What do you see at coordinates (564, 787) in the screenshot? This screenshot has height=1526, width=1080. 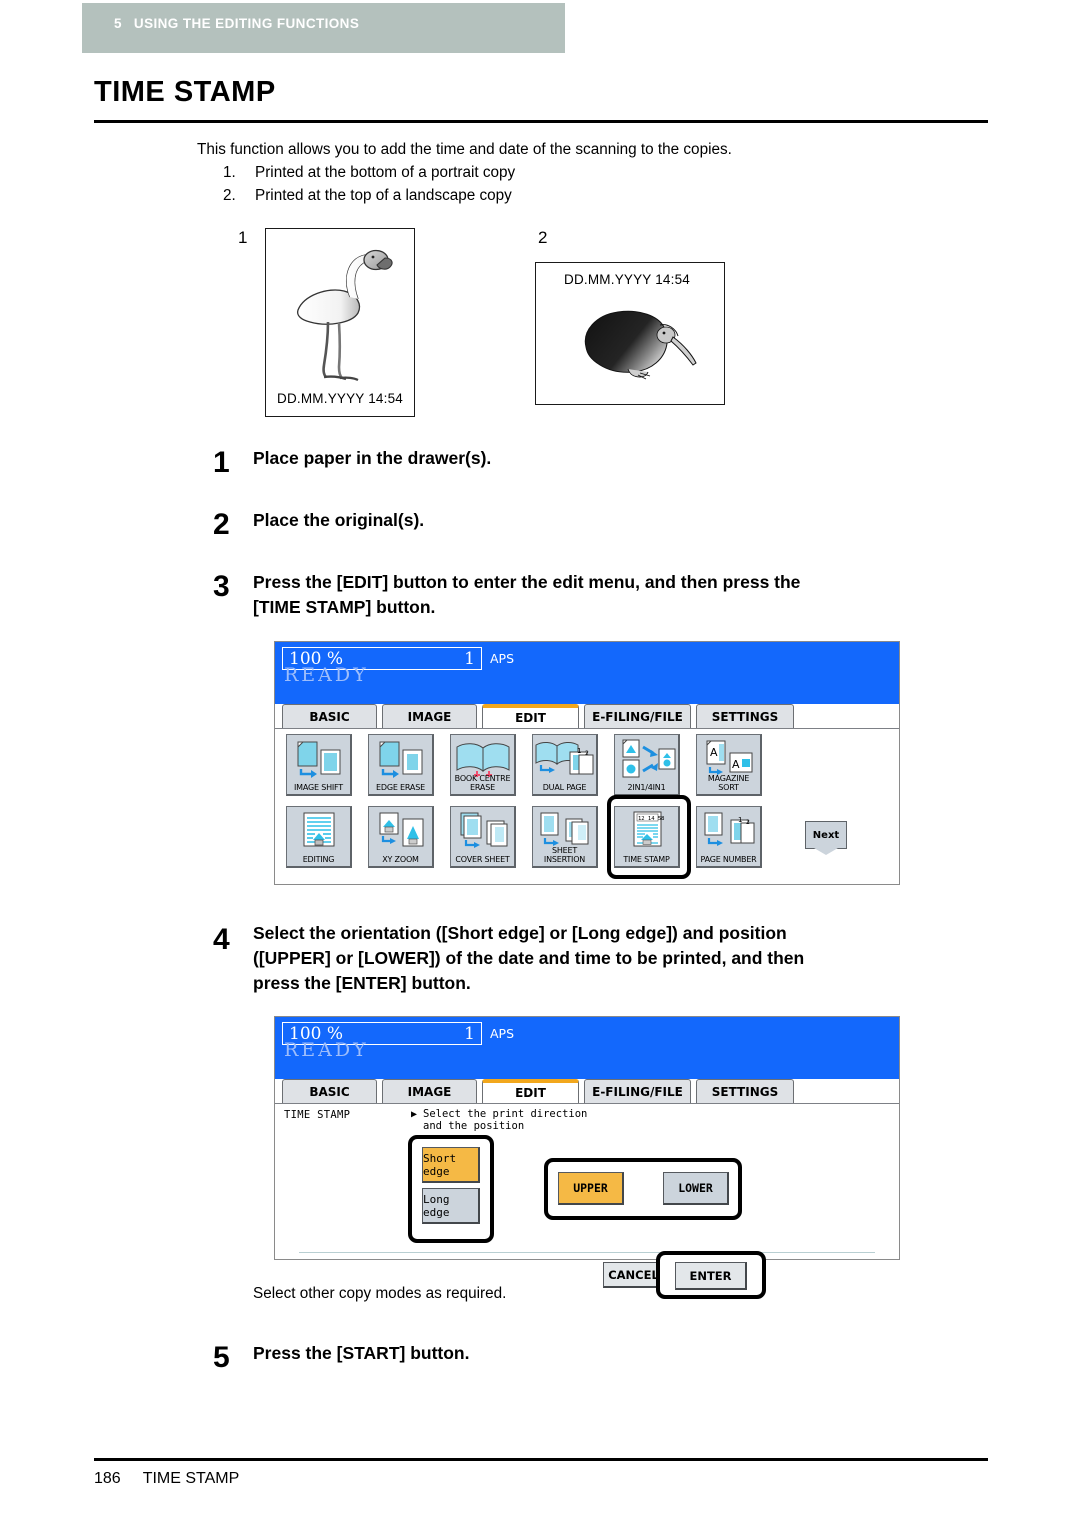 I see `button-label: DUAL PAGE` at bounding box center [564, 787].